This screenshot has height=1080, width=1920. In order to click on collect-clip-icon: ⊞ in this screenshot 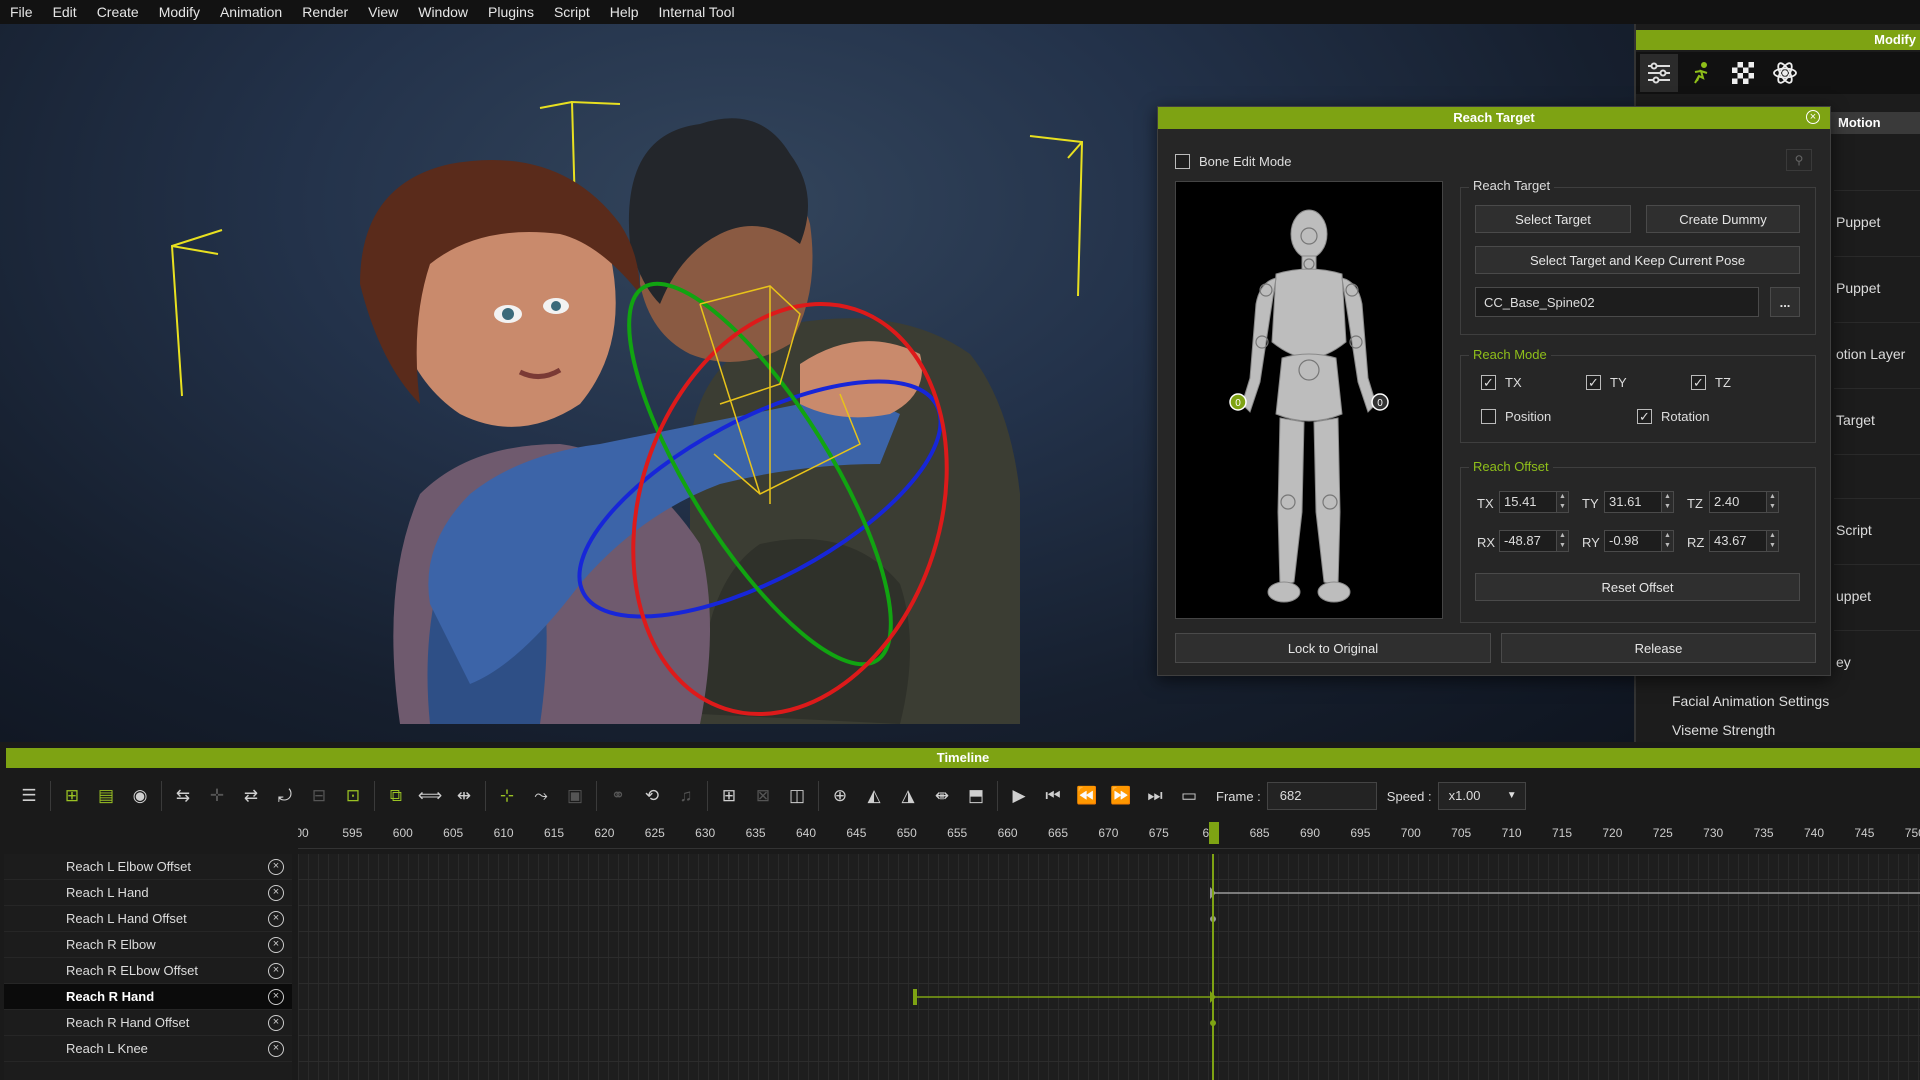, I will do `click(72, 796)`.